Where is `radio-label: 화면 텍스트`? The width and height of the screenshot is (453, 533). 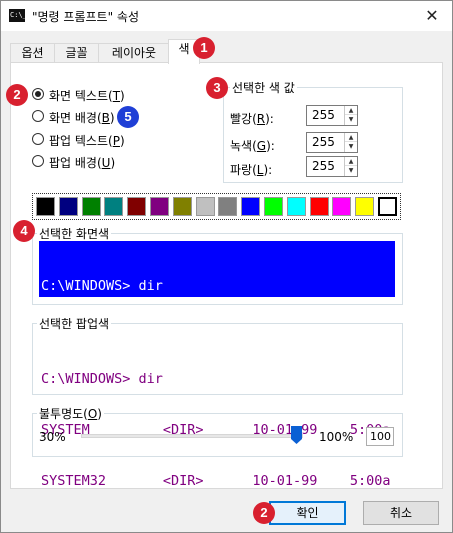
radio-label: 화면 텍스트 is located at coordinates (79, 96).